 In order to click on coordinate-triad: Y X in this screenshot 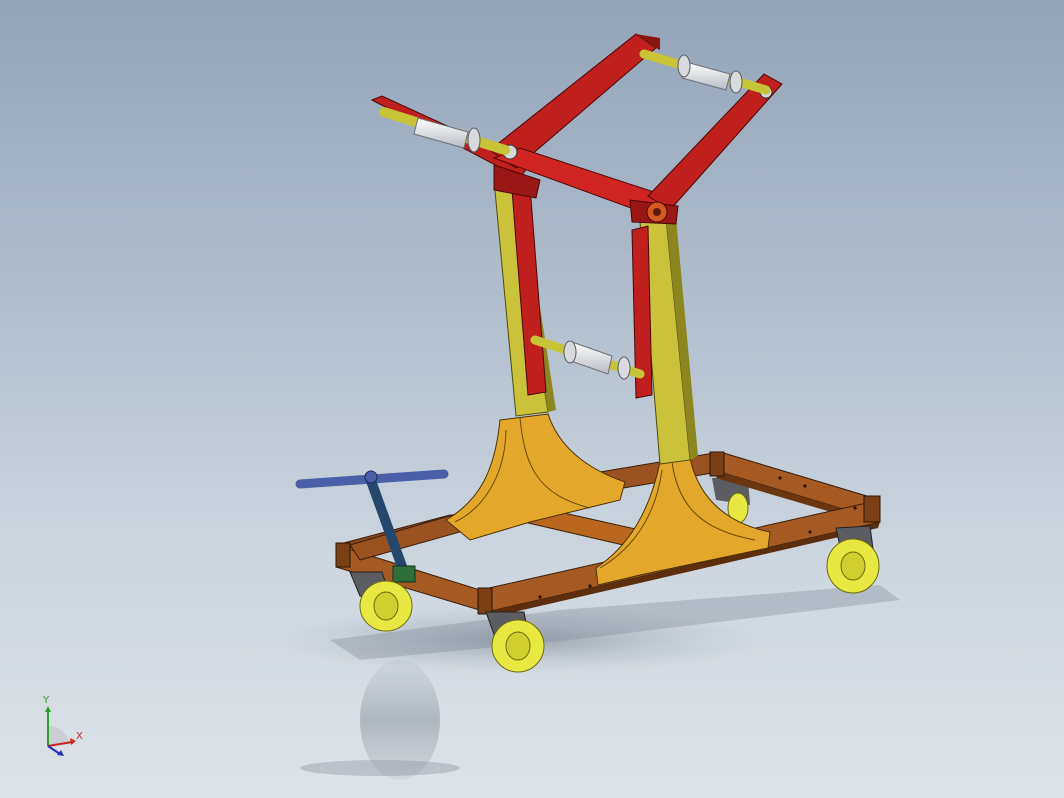, I will do `click(62, 728)`.